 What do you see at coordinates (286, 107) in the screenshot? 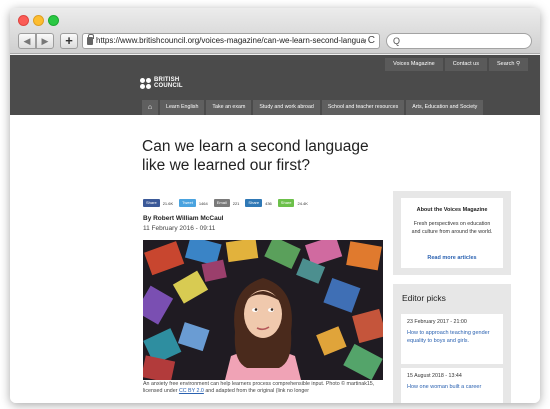
I see `nav-study-and-work-abroad: Study and work abroad` at bounding box center [286, 107].